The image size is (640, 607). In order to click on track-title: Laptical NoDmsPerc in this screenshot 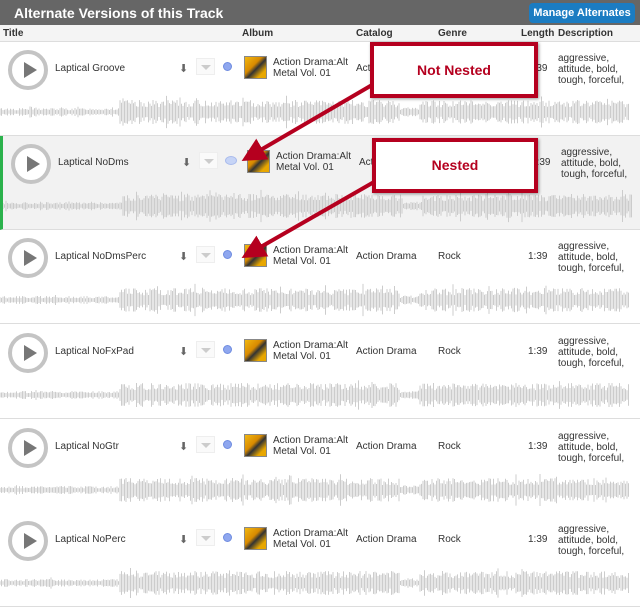, I will do `click(100, 256)`.